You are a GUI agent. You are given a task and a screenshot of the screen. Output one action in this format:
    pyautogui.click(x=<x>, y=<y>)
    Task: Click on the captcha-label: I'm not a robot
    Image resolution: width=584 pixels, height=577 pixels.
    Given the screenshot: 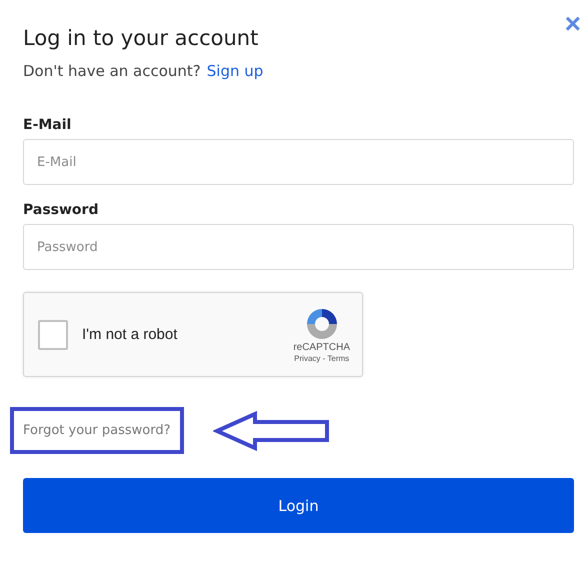 What is the action you would take?
    pyautogui.click(x=130, y=334)
    